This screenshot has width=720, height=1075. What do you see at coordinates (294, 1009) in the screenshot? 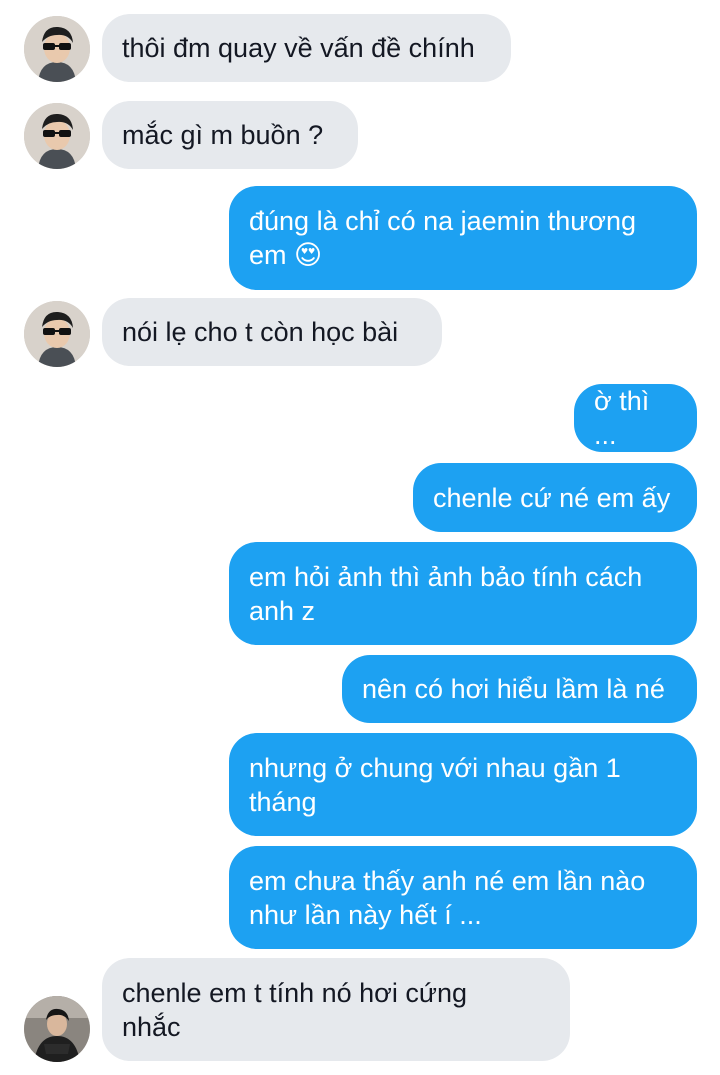
I see `message-text: chenle em t tính nó hơi cứng nhắc` at bounding box center [294, 1009].